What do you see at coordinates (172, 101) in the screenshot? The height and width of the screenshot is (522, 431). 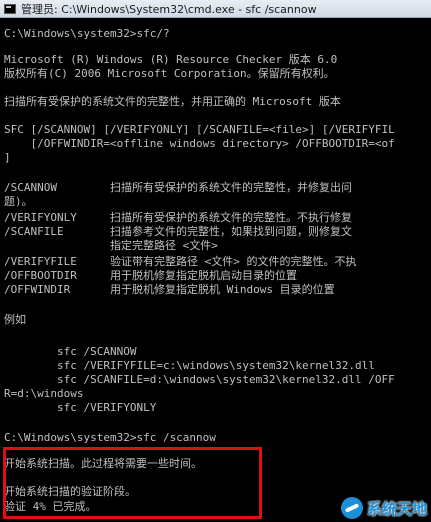 I see `console-line: 扫描所有受保护的系统文件的完整性，并用正确的 Microsoft 版本` at bounding box center [172, 101].